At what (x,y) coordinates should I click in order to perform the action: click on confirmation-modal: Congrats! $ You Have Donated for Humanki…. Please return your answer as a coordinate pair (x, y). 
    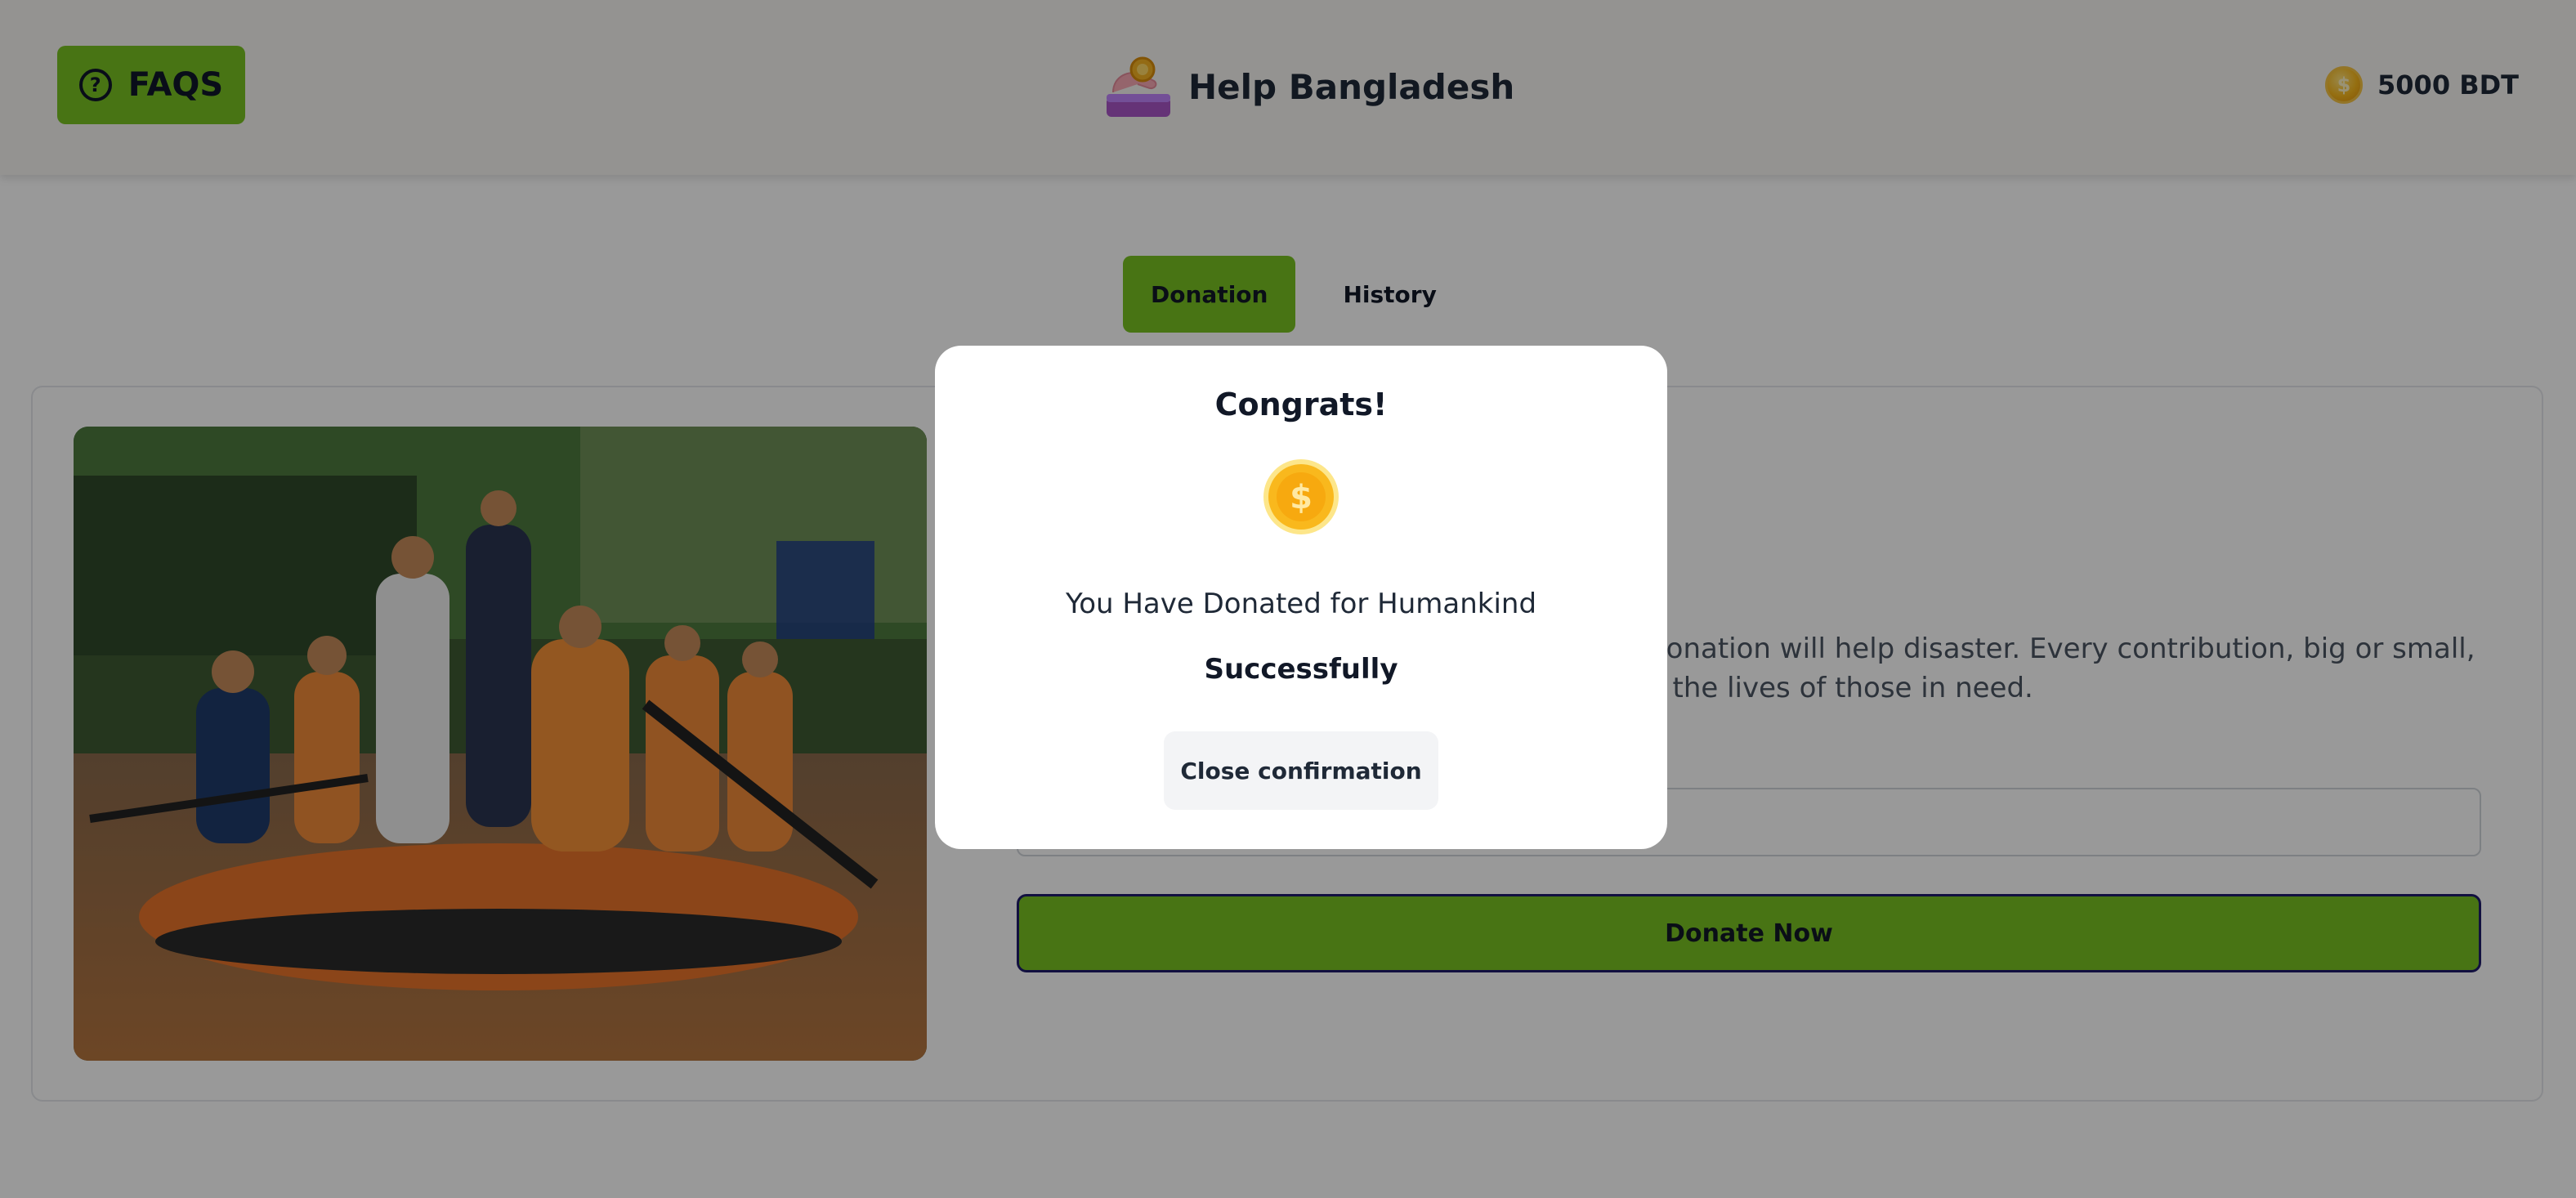
    Looking at the image, I should click on (1301, 597).